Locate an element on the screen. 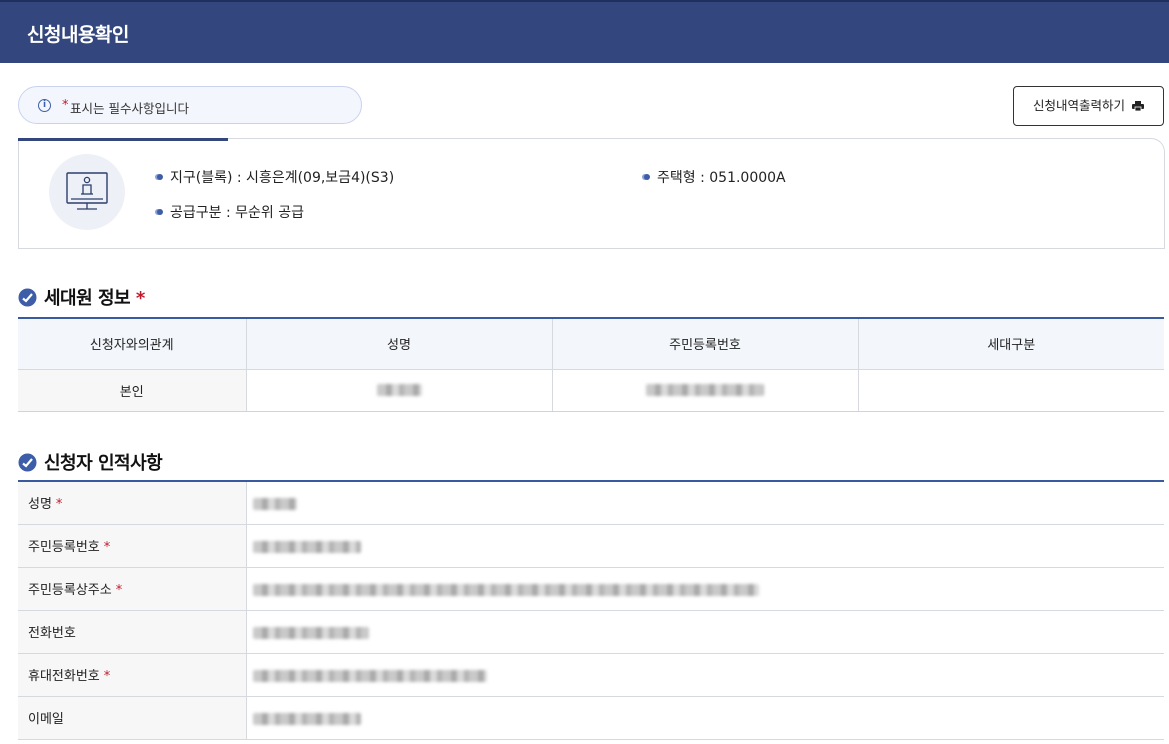 The width and height of the screenshot is (1169, 744). supply-type-field: 공급구분 : 무순위 공급 is located at coordinates (230, 212).